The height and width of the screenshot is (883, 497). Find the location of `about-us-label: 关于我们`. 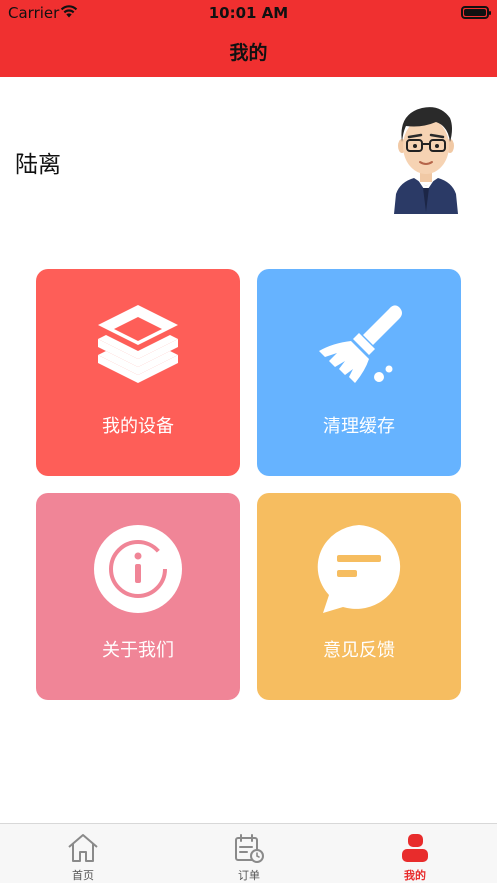

about-us-label: 关于我们 is located at coordinates (138, 650).